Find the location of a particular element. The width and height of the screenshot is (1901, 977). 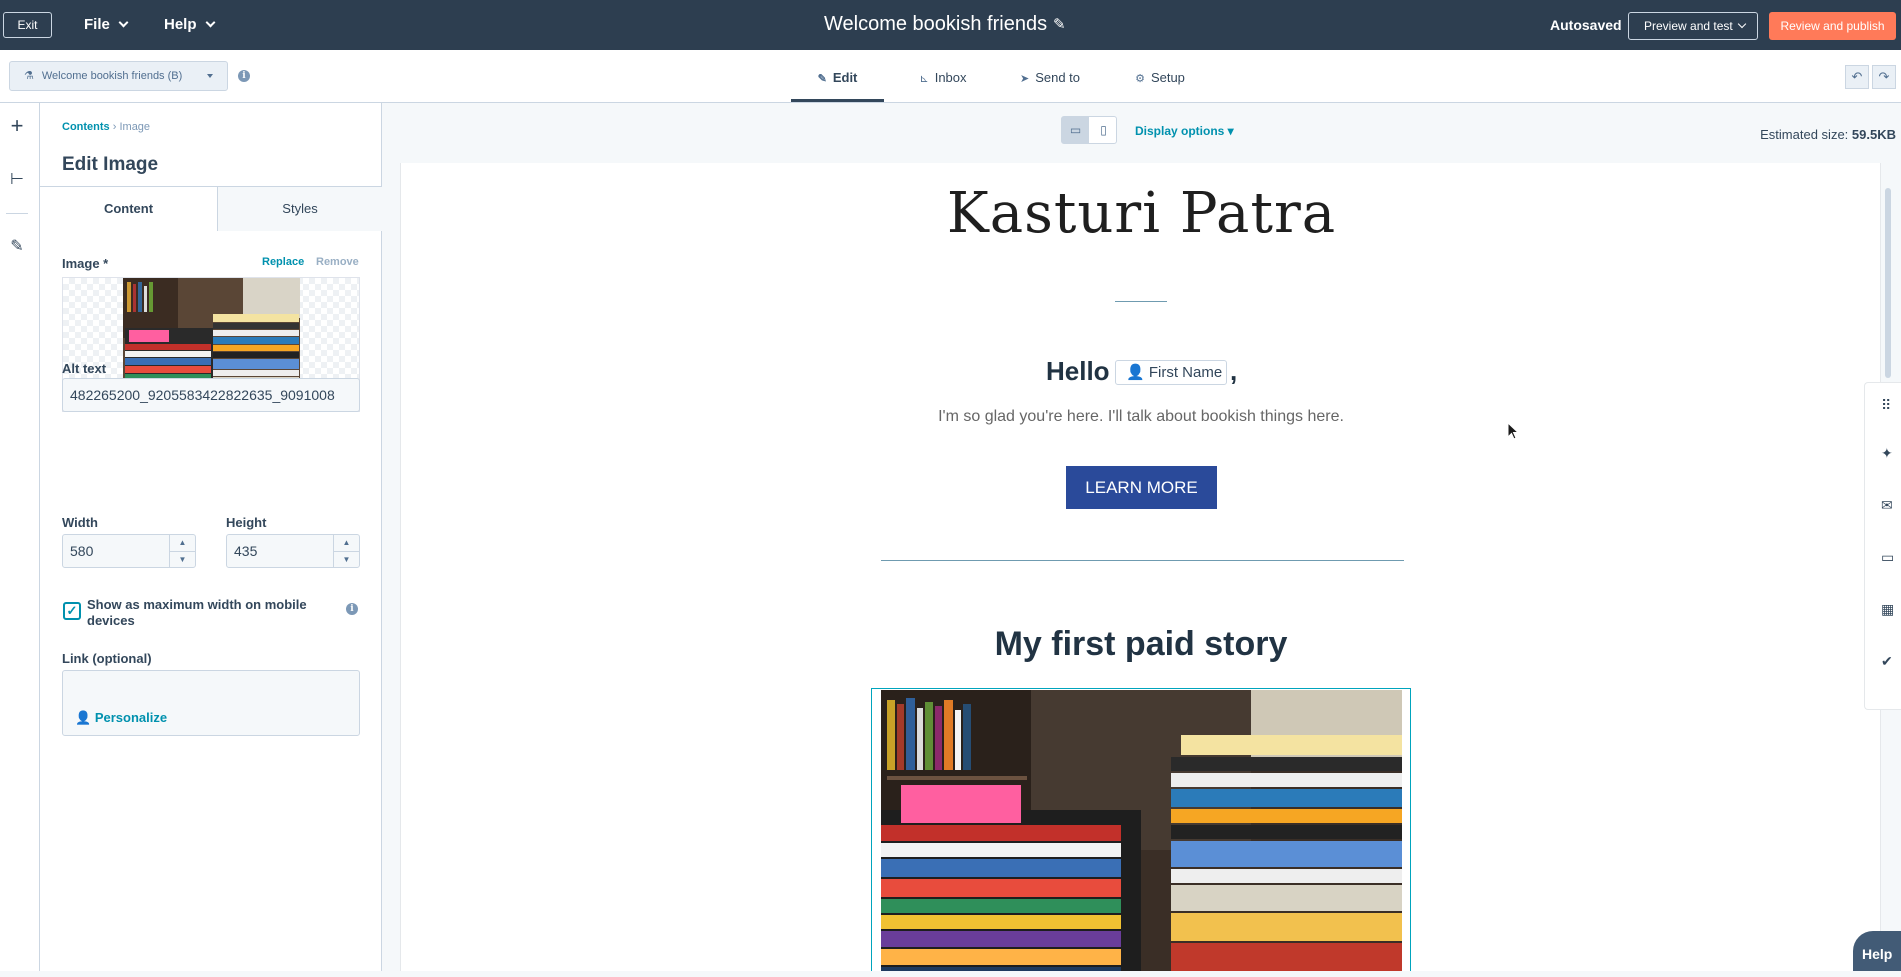

redo-button: ↷ is located at coordinates (1884, 77).